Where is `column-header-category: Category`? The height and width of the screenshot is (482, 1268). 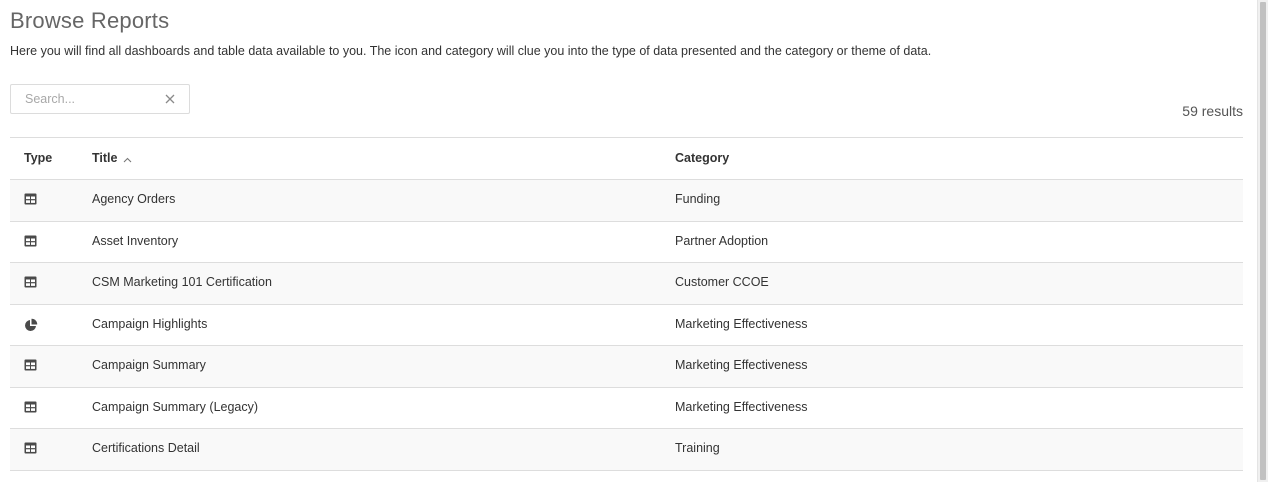
column-header-category: Category is located at coordinates (702, 158).